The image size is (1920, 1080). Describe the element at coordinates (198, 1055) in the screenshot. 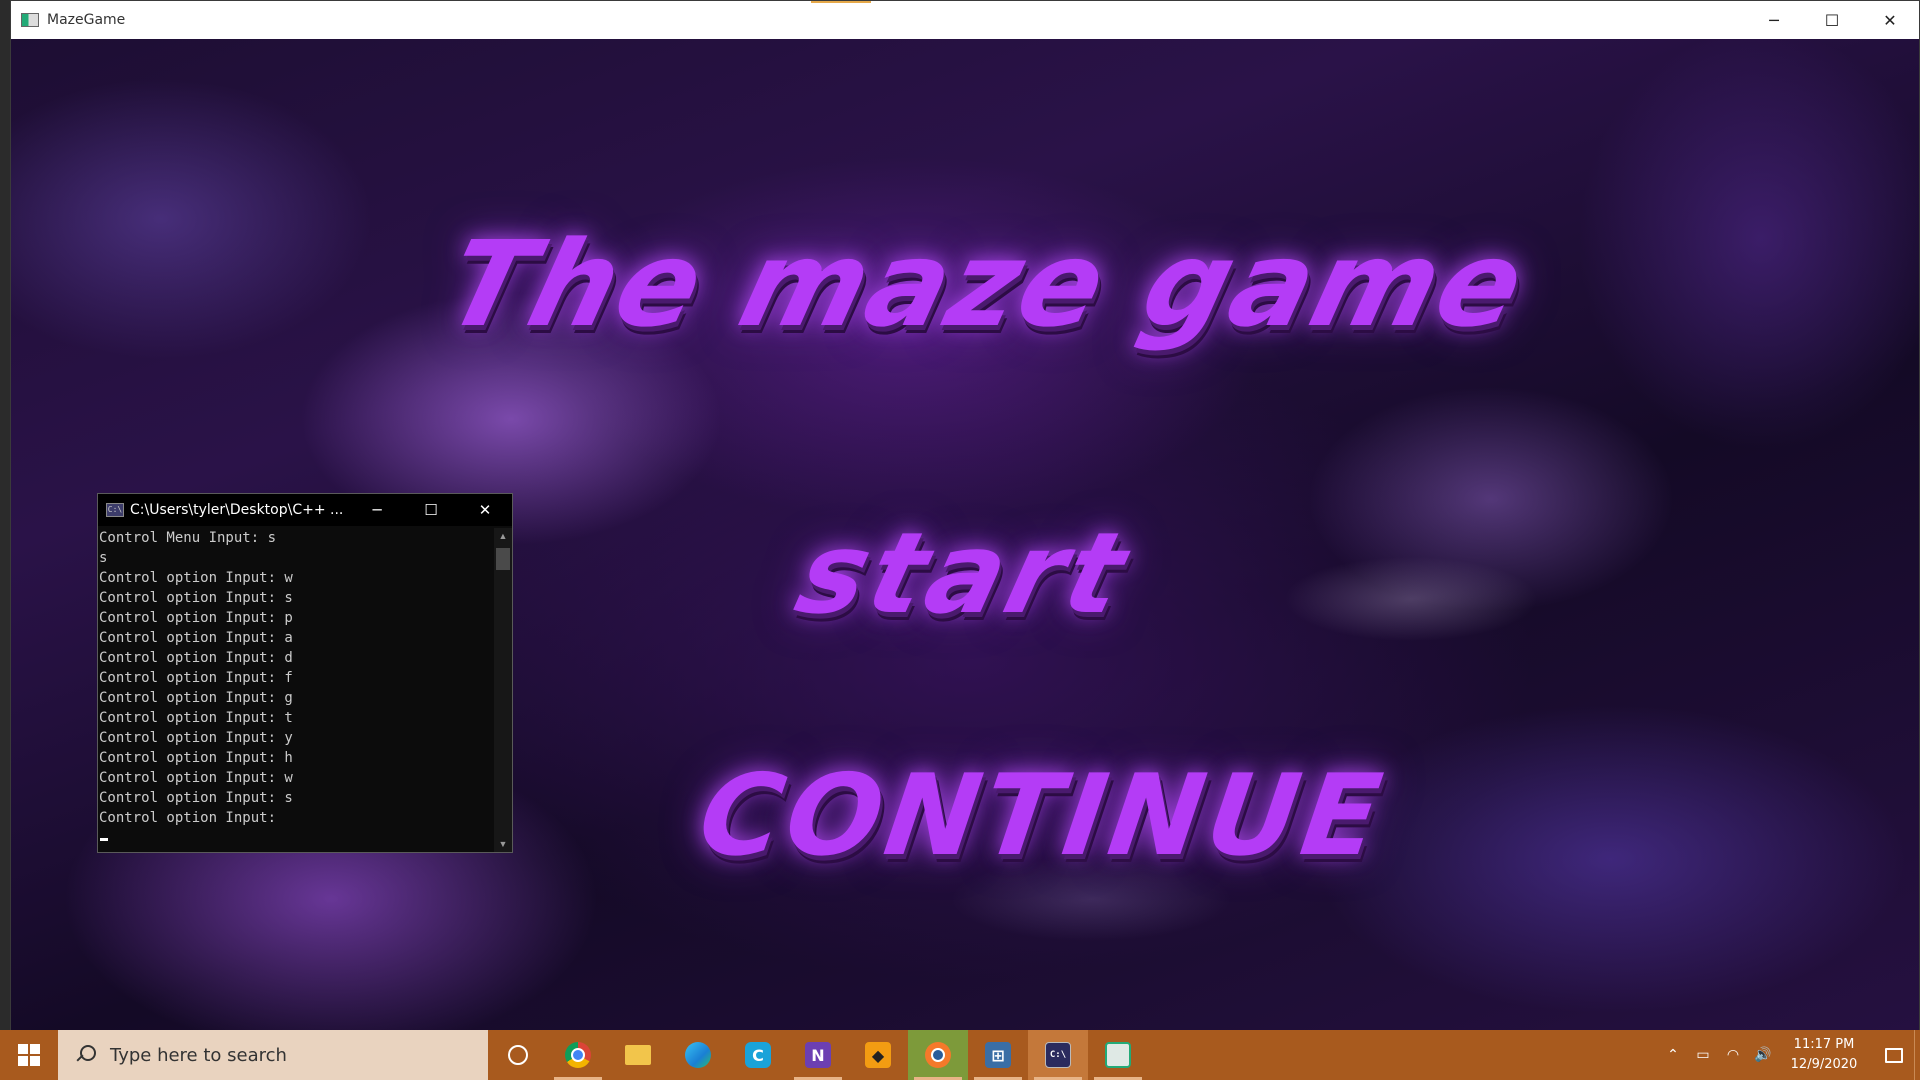

I see `search-placeholder: Type here to search` at that location.